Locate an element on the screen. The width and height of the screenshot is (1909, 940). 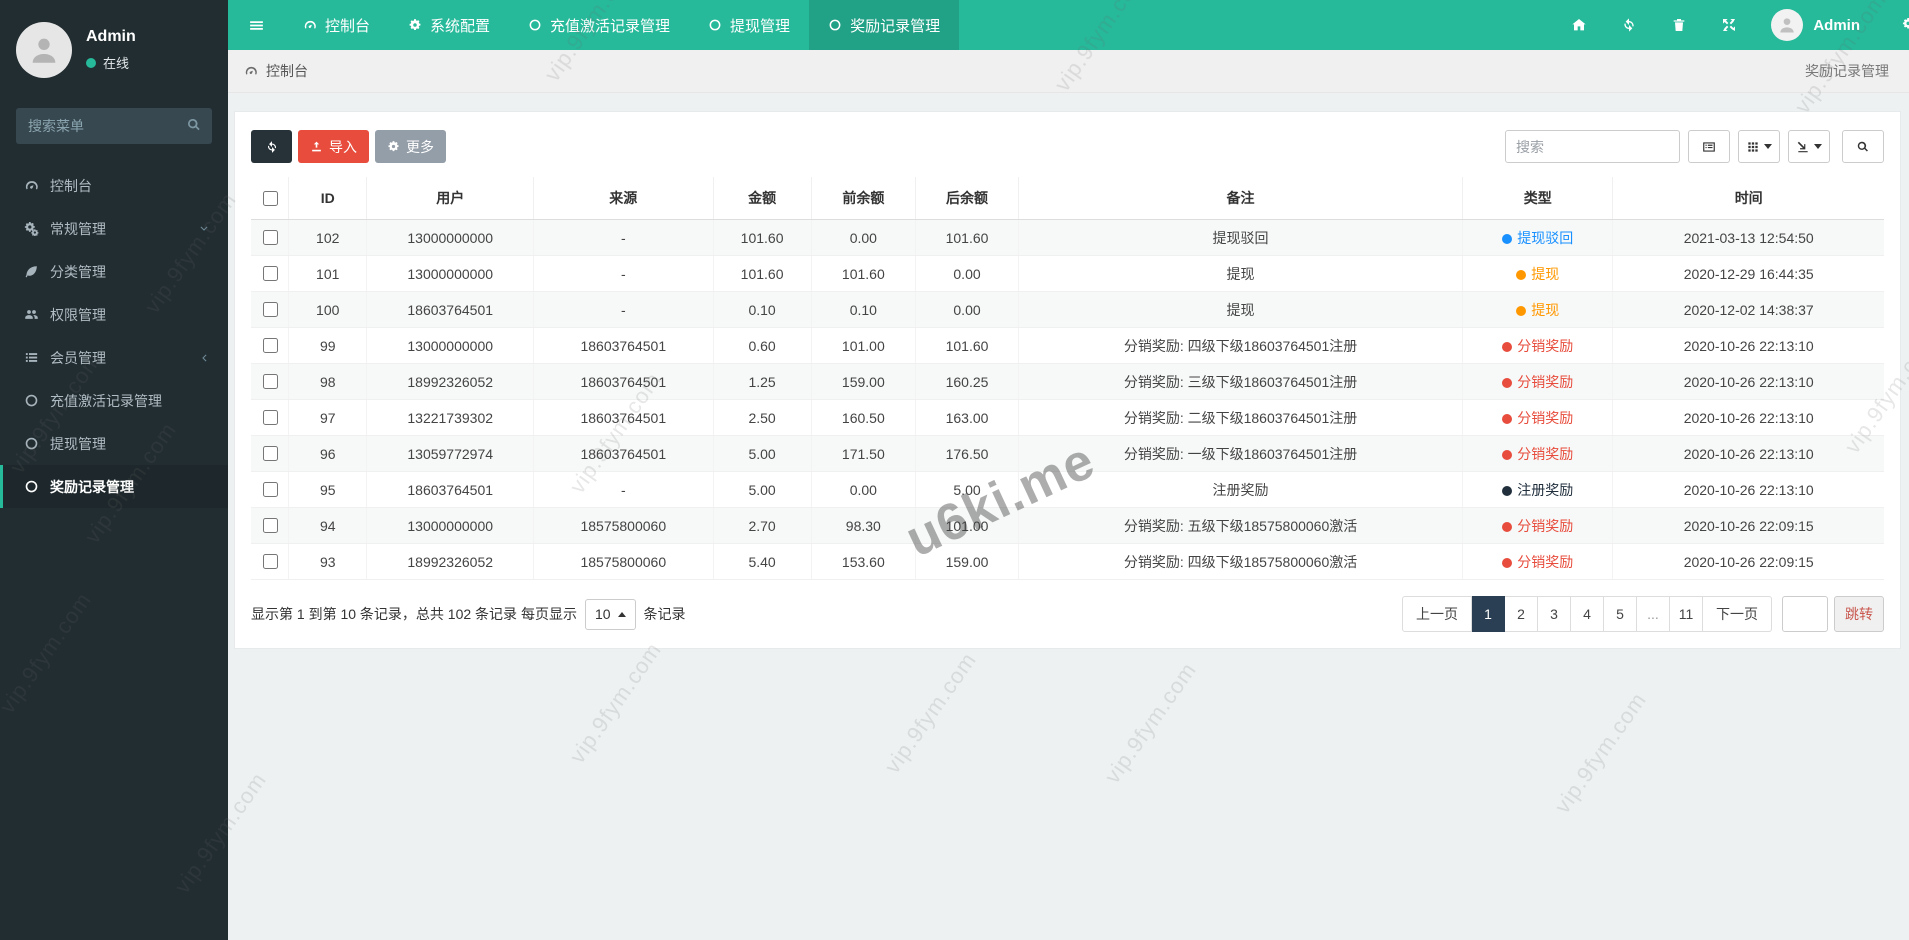
export-button is located at coordinates (1809, 146).